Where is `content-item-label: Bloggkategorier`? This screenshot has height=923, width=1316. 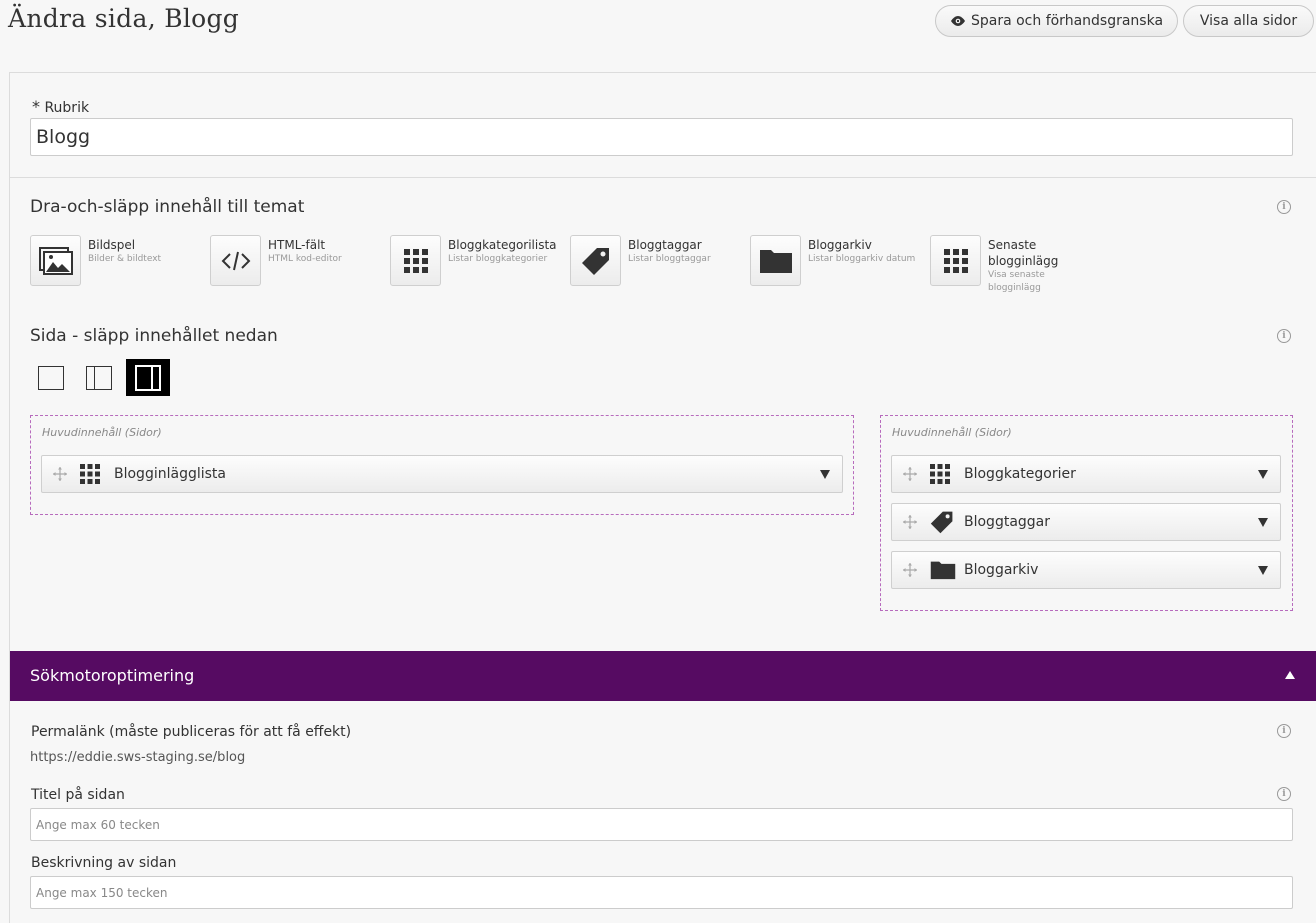
content-item-label: Bloggkategorier is located at coordinates (1020, 474).